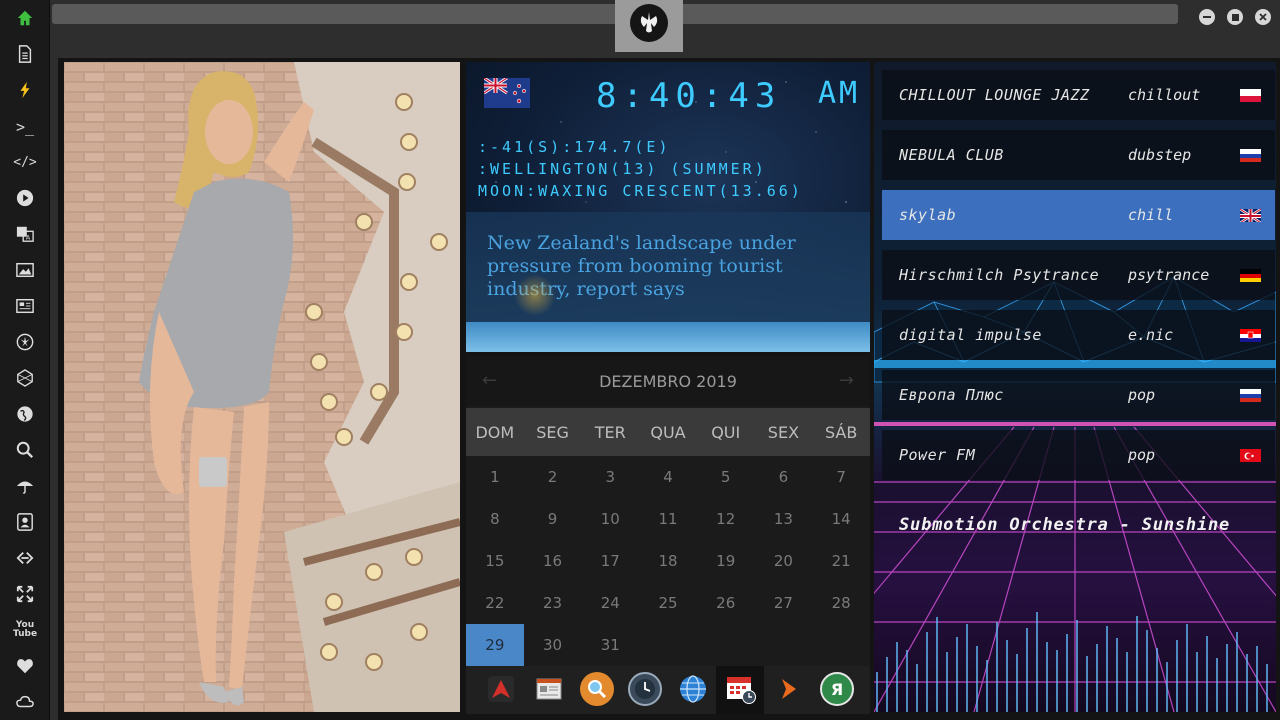 The width and height of the screenshot is (1280, 720). What do you see at coordinates (25, 162) in the screenshot?
I see `code-icon: </>` at bounding box center [25, 162].